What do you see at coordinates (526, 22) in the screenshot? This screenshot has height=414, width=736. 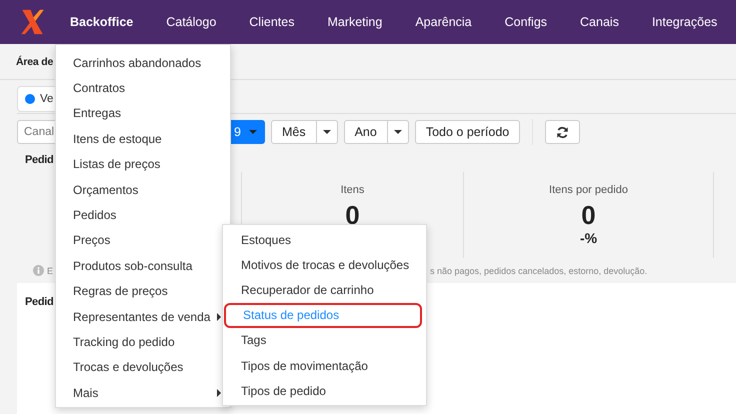 I see `nav-tab: Configs` at bounding box center [526, 22].